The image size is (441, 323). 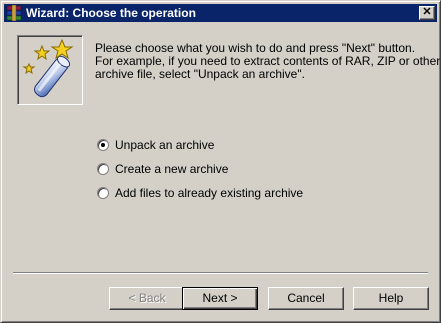 I want to click on back-button: < Back, so click(x=147, y=298).